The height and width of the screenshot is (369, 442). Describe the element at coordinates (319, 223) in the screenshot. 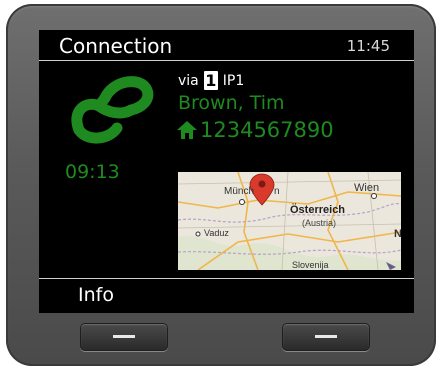

I see `map-label-austria: (Austria)` at that location.